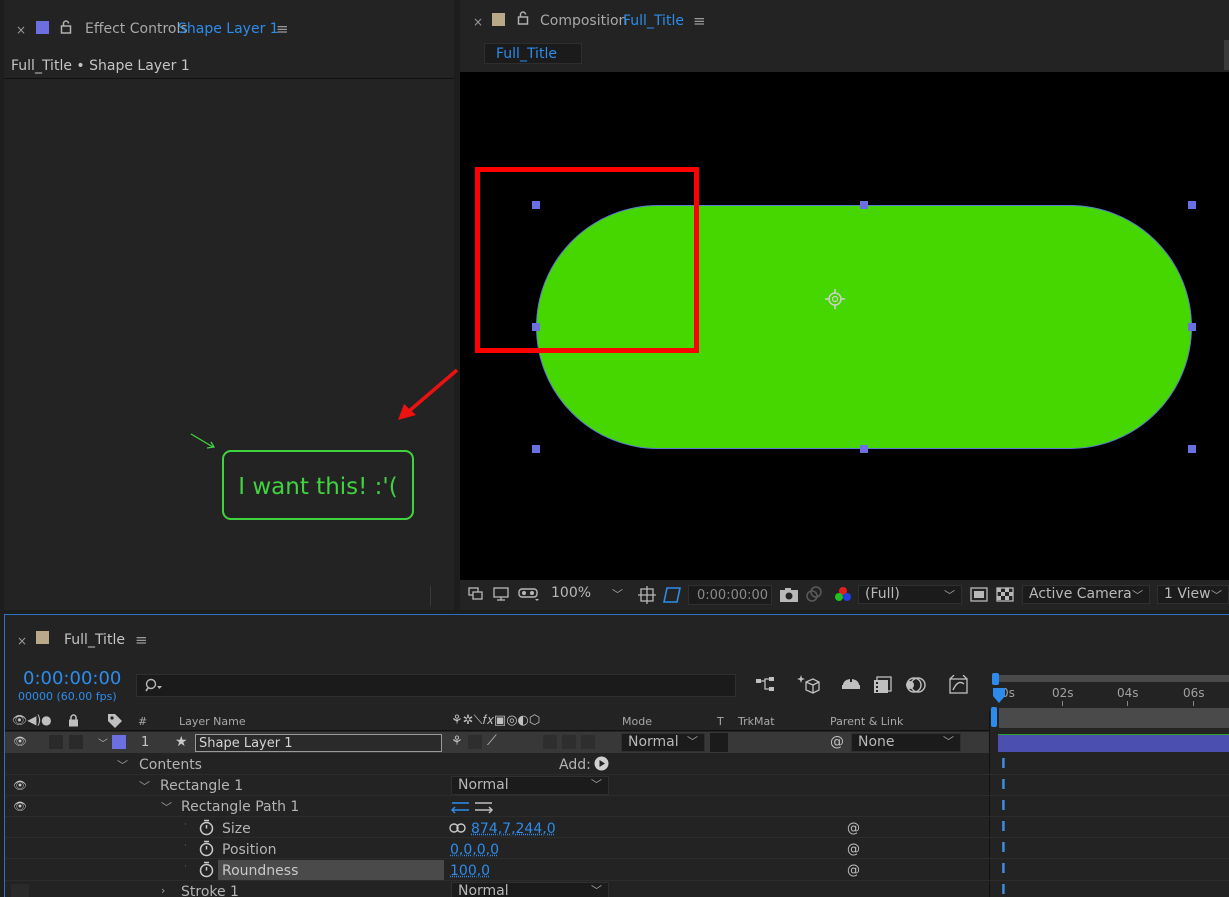 The width and height of the screenshot is (1229, 897). What do you see at coordinates (979, 597) in the screenshot?
I see `region-of-interest-icon` at bounding box center [979, 597].